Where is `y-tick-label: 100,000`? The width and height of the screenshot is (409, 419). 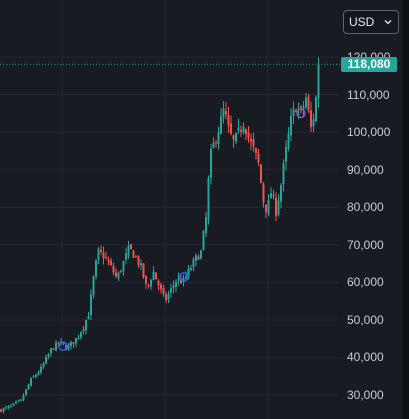
y-tick-label: 100,000 is located at coordinates (369, 132).